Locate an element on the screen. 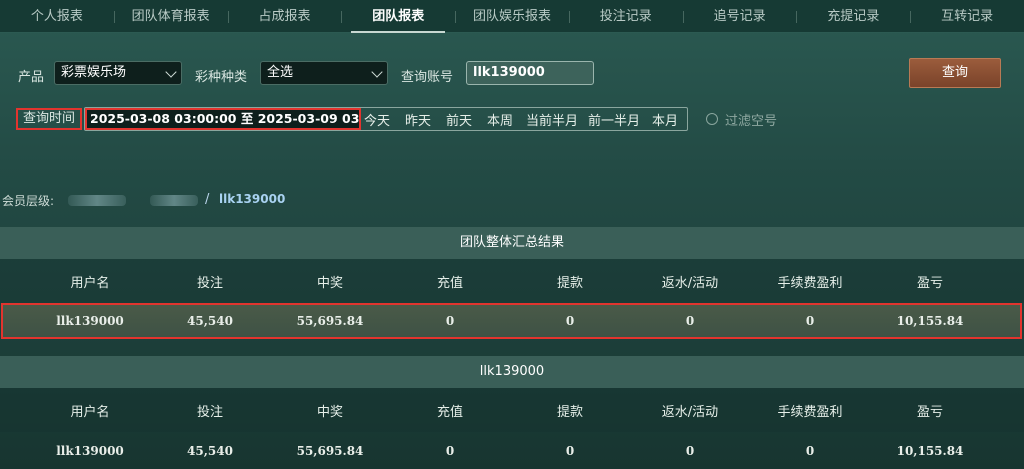 The image size is (1024, 469). summary-table-title: 团队整体汇总结果 is located at coordinates (512, 243).